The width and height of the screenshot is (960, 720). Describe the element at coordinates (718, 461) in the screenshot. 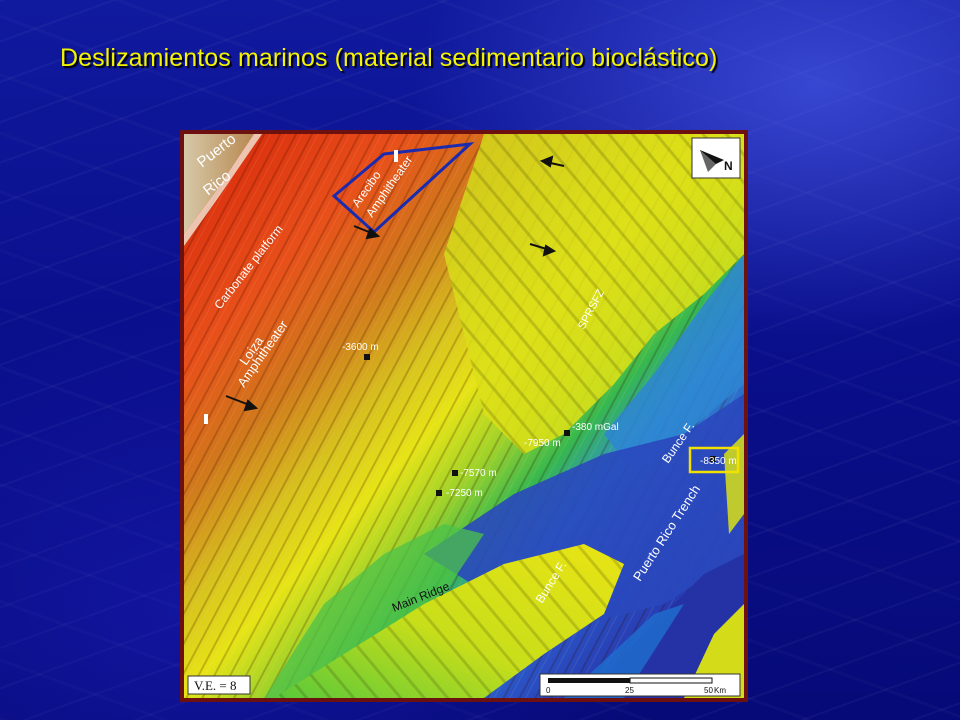

I see `label-depth-8350: -8350 m` at that location.